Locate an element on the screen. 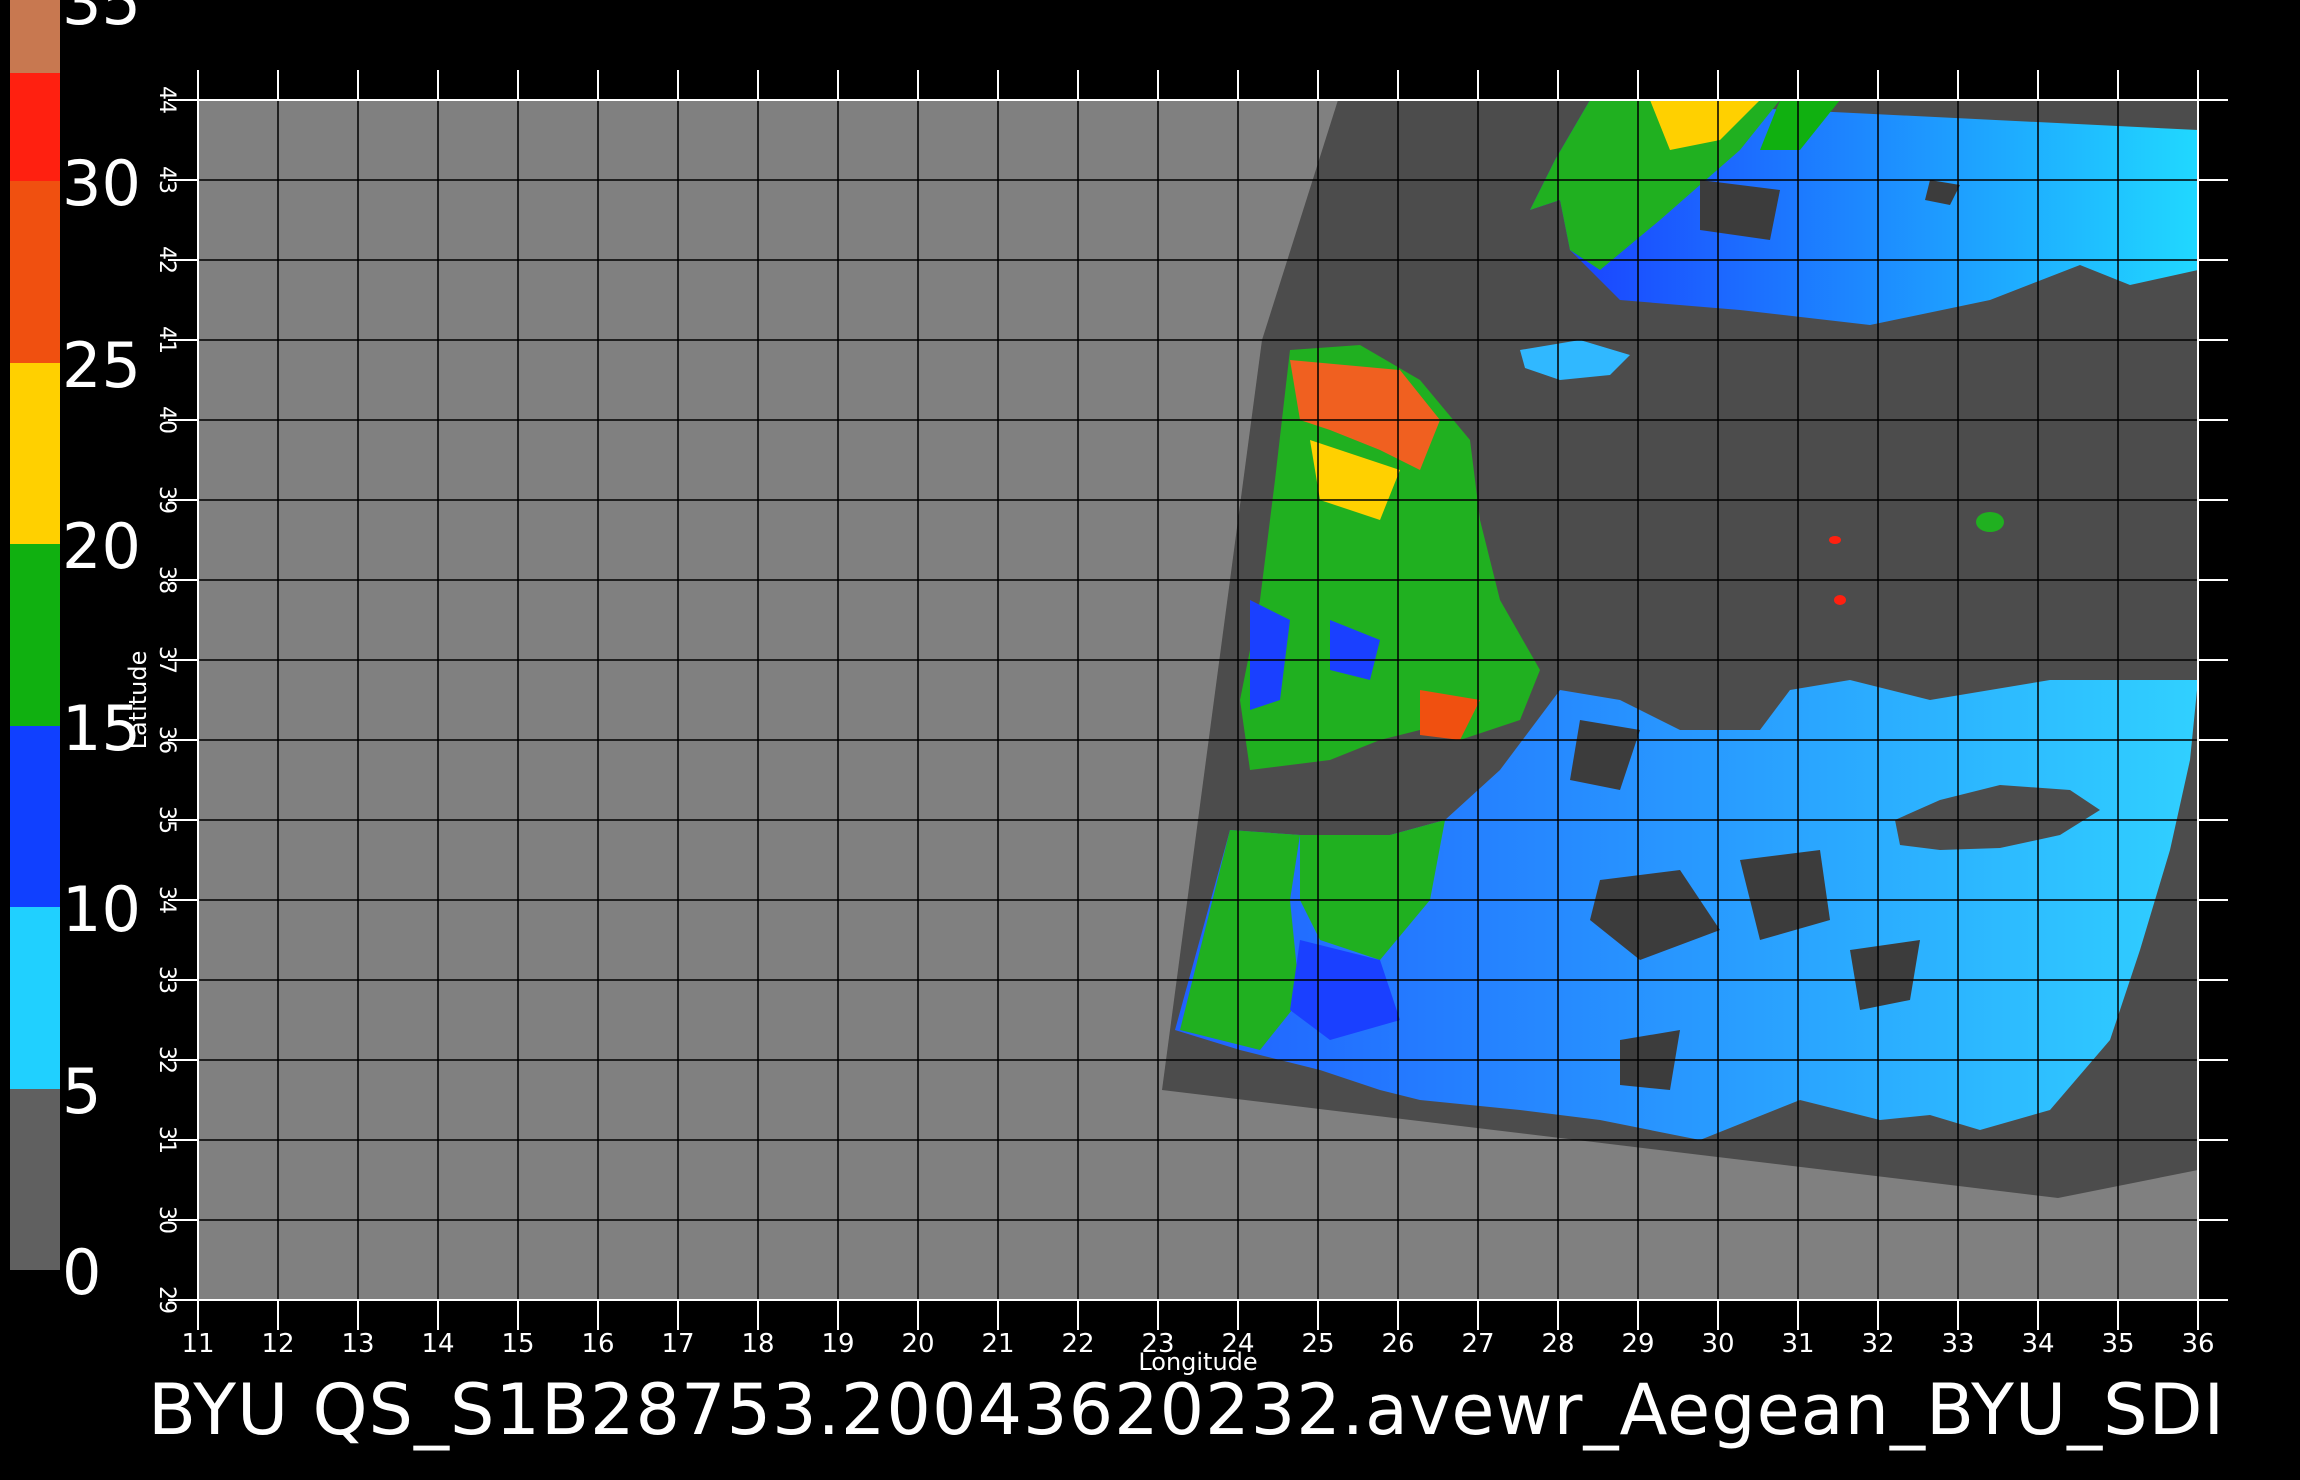 This screenshot has width=2300, height=1480. lake-patch is located at coordinates (1990, 522).